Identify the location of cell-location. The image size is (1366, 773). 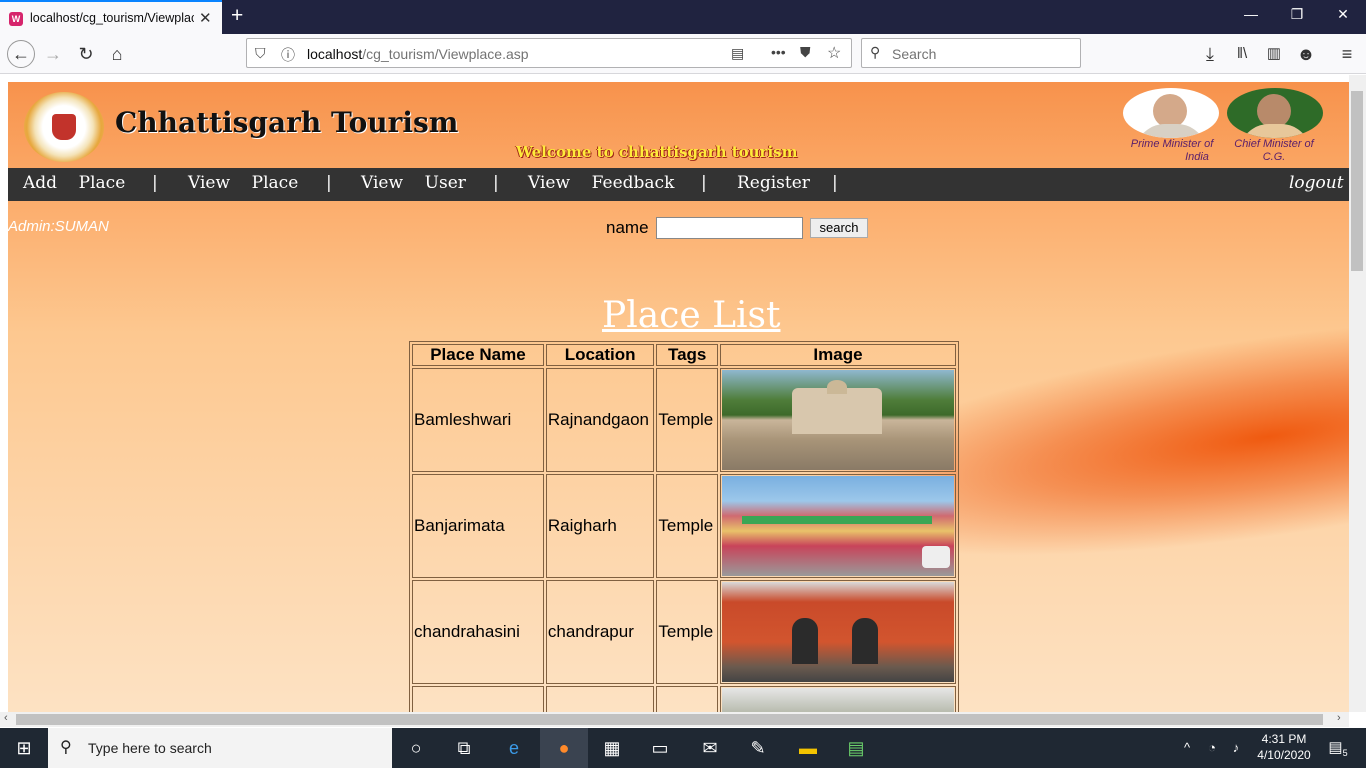
(600, 699).